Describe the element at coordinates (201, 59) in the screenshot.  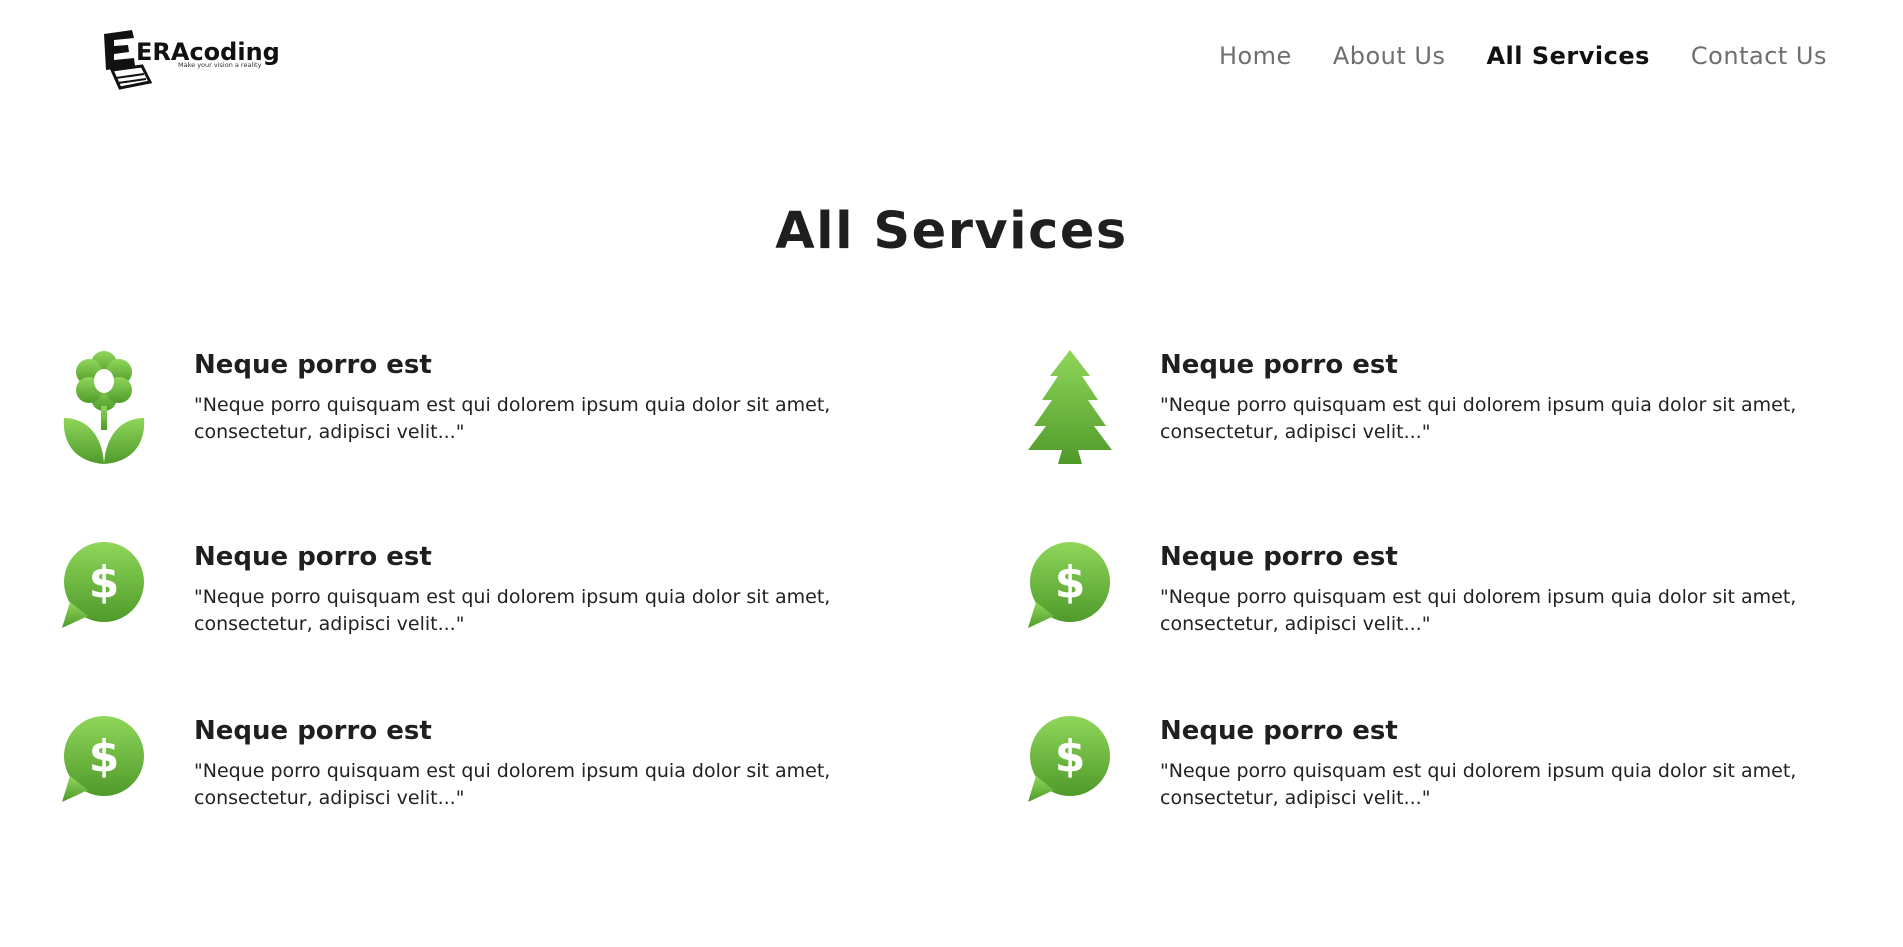
I see `logo: ERAcoding Make your vision a reality` at that location.